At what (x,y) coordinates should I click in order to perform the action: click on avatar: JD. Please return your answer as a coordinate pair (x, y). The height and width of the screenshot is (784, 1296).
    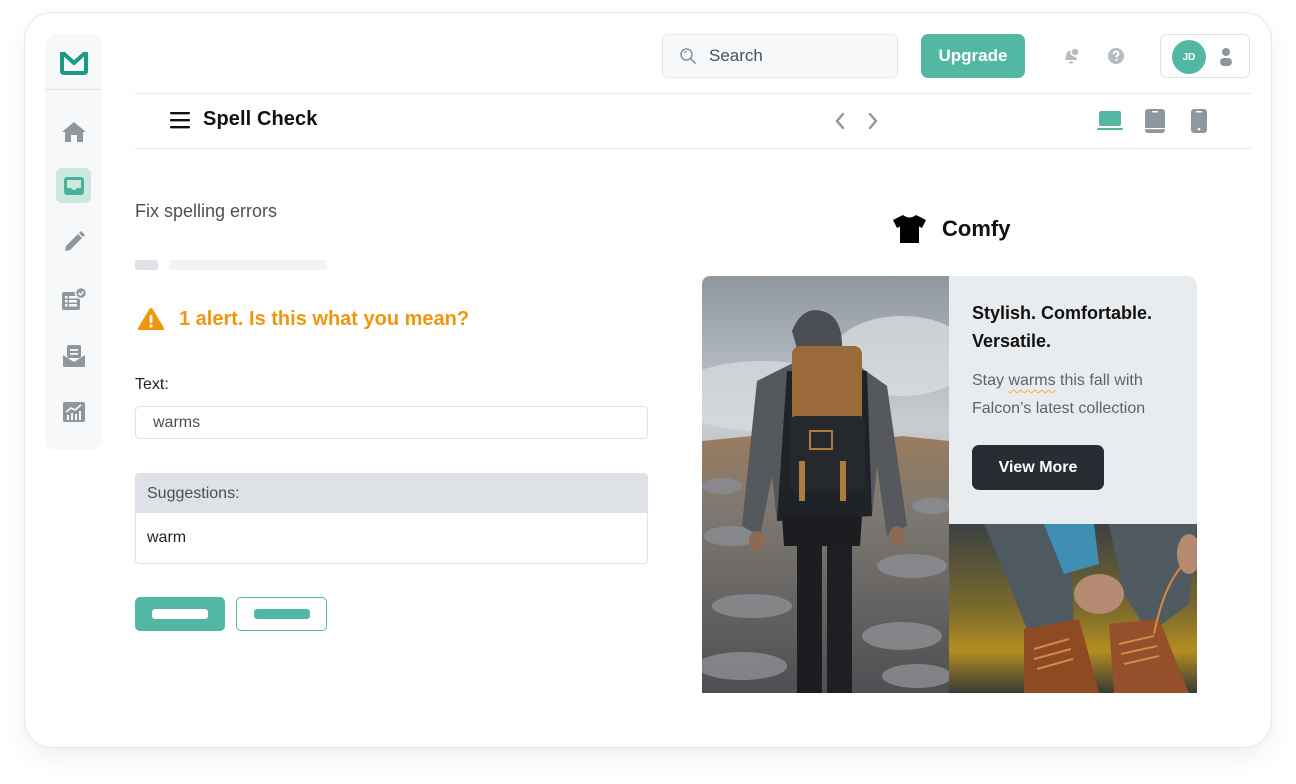
    Looking at the image, I should click on (1189, 57).